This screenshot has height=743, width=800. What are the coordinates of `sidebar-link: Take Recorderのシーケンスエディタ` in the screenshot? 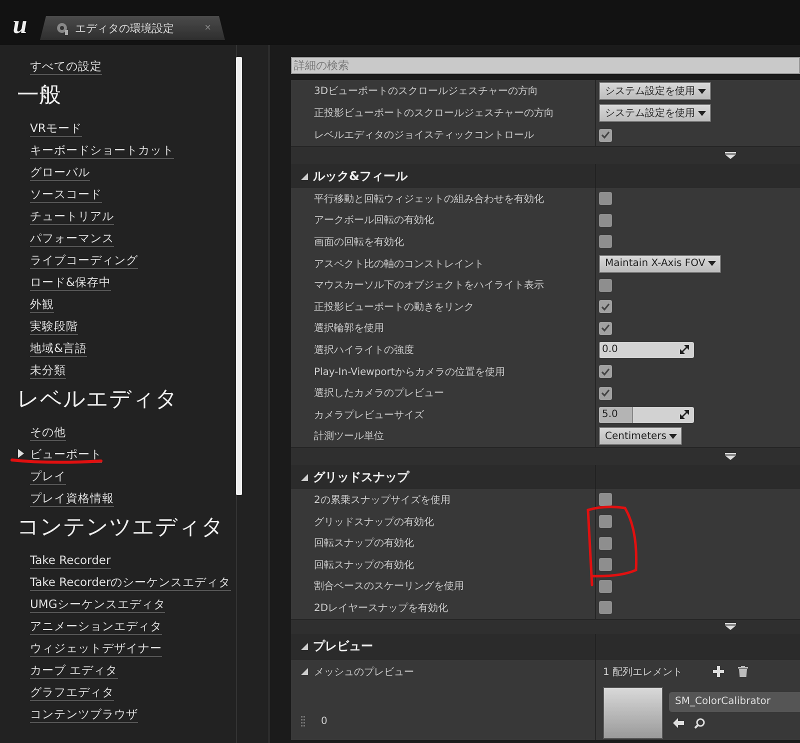 It's located at (130, 583).